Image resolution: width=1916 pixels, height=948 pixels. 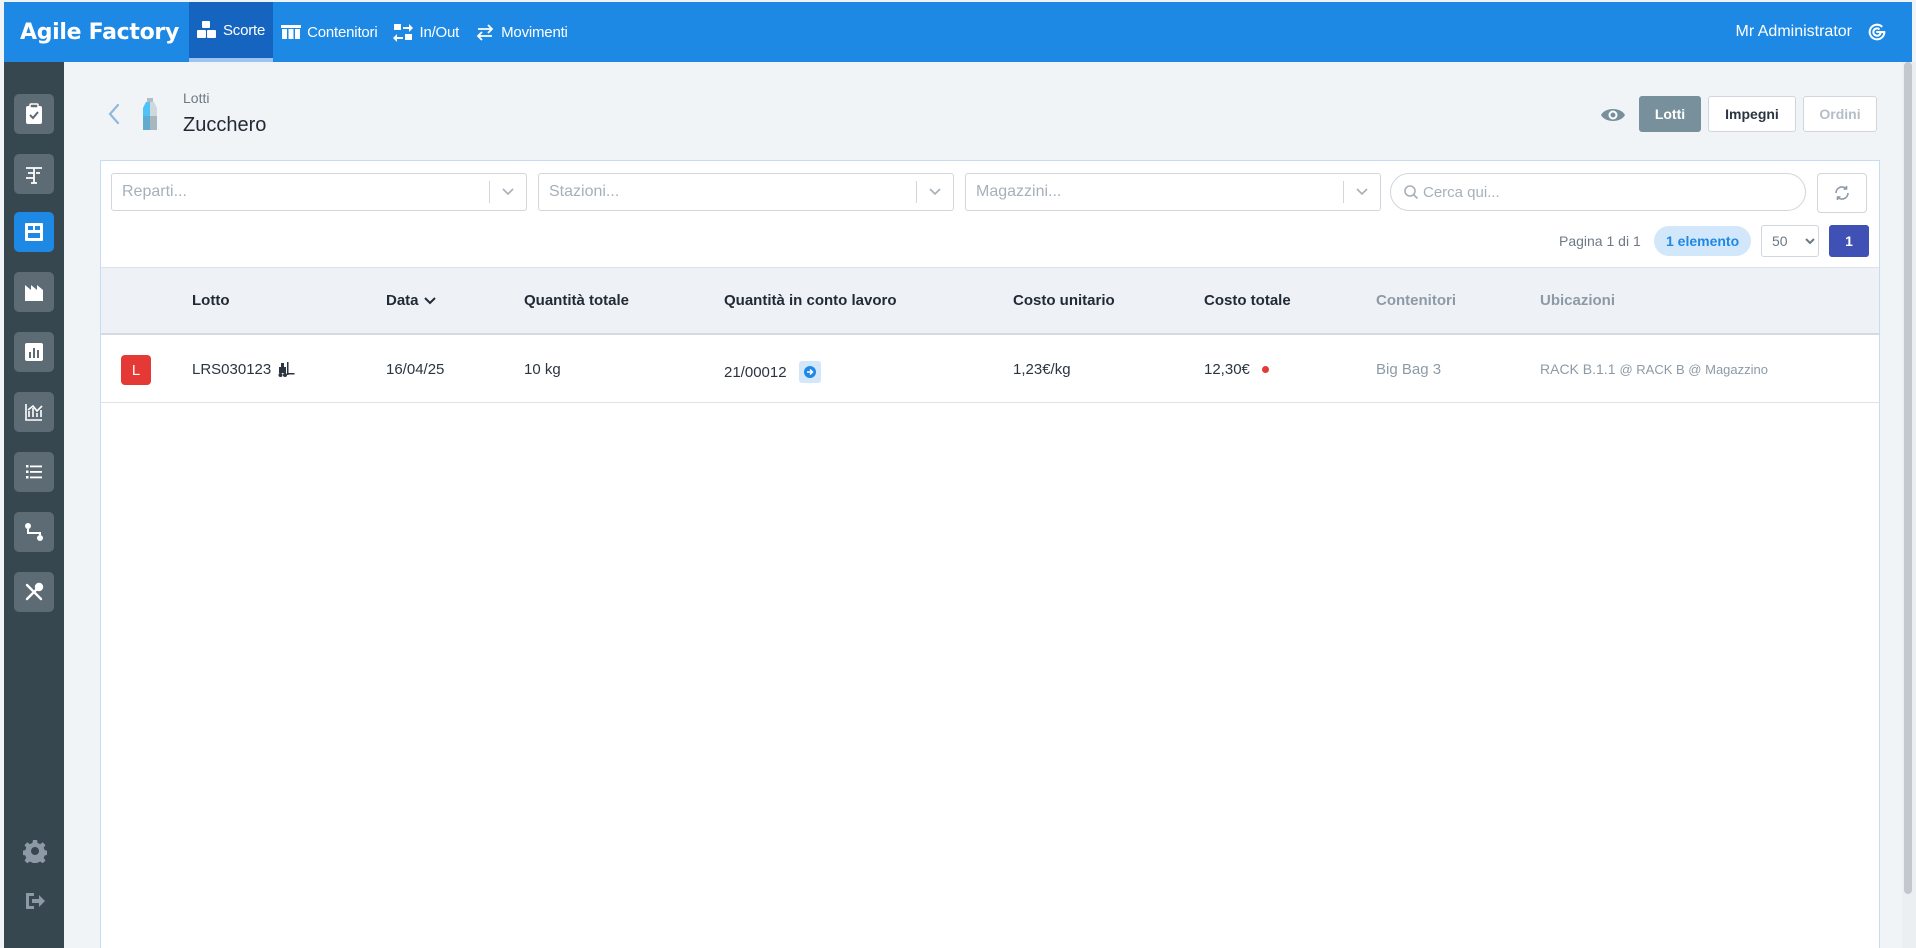 I want to click on nav-item-label: Contenitori, so click(x=342, y=32).